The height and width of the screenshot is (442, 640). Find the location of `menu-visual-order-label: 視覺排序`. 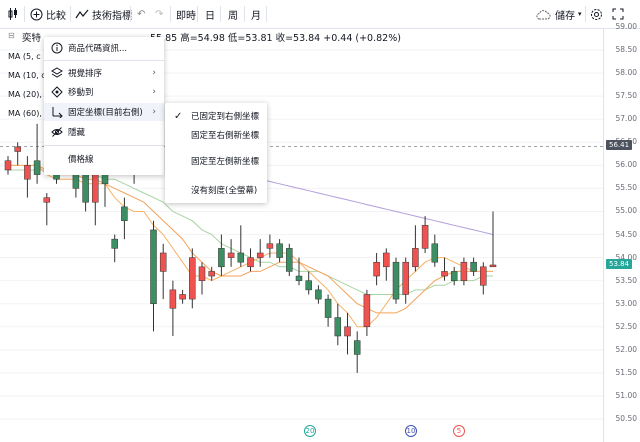

menu-visual-order-label: 視覺排序 is located at coordinates (85, 74).